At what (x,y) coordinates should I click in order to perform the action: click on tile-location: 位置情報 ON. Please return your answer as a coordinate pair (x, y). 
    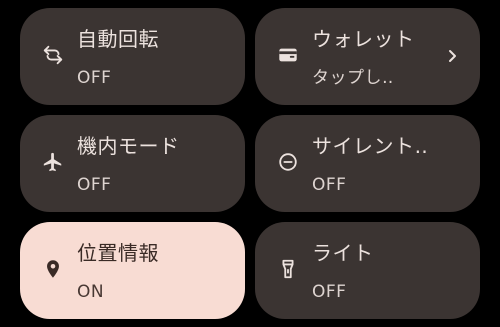
    Looking at the image, I should click on (132, 270).